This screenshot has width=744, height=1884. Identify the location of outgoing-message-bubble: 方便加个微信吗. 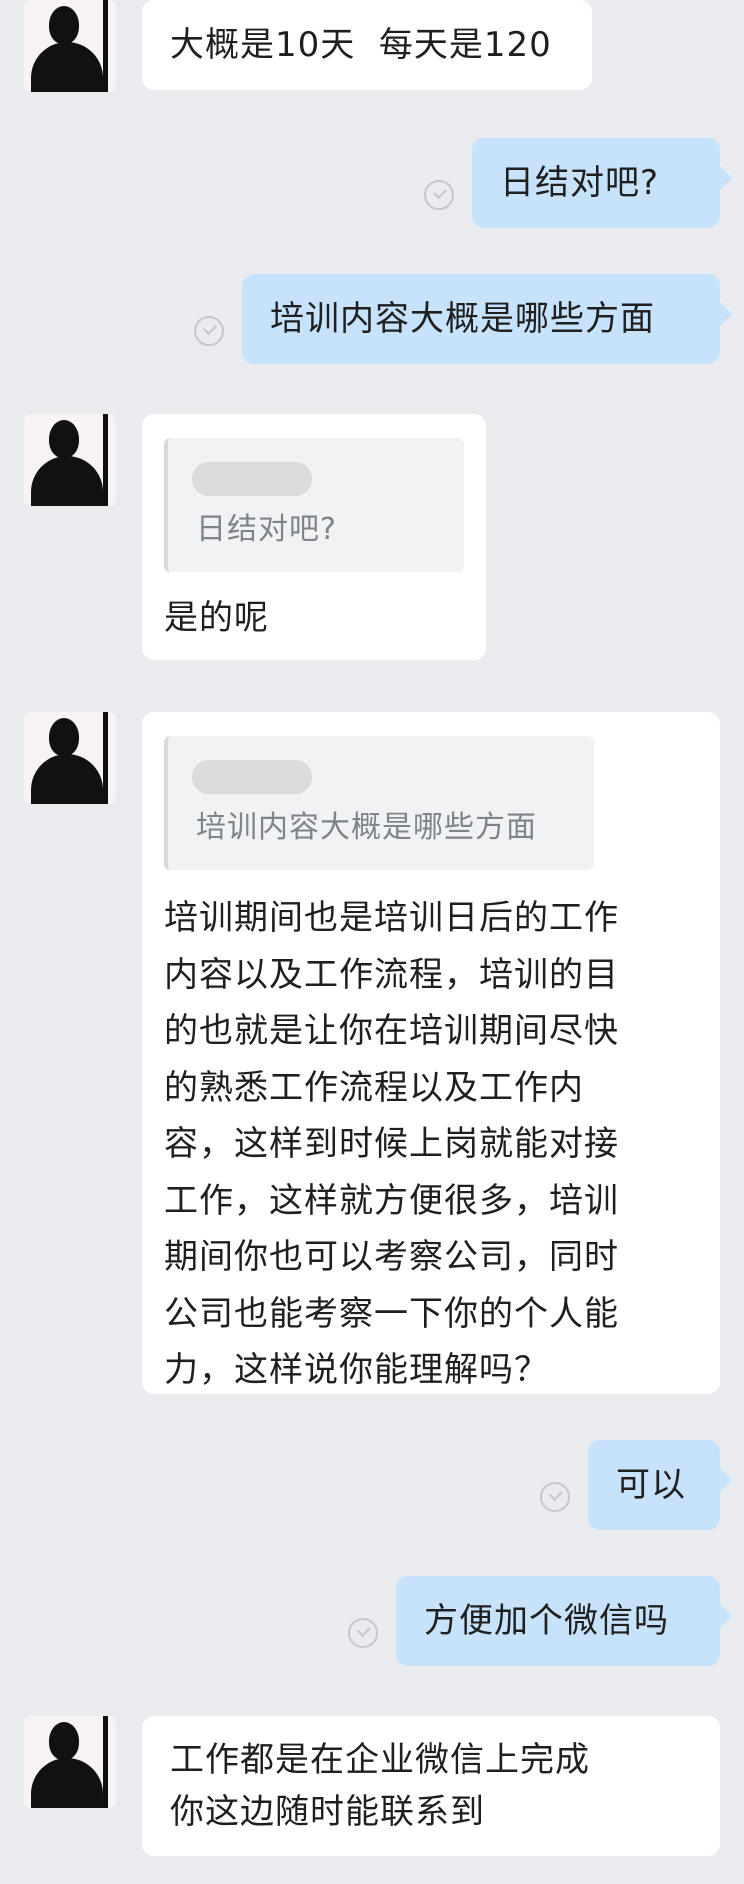
(564, 1621).